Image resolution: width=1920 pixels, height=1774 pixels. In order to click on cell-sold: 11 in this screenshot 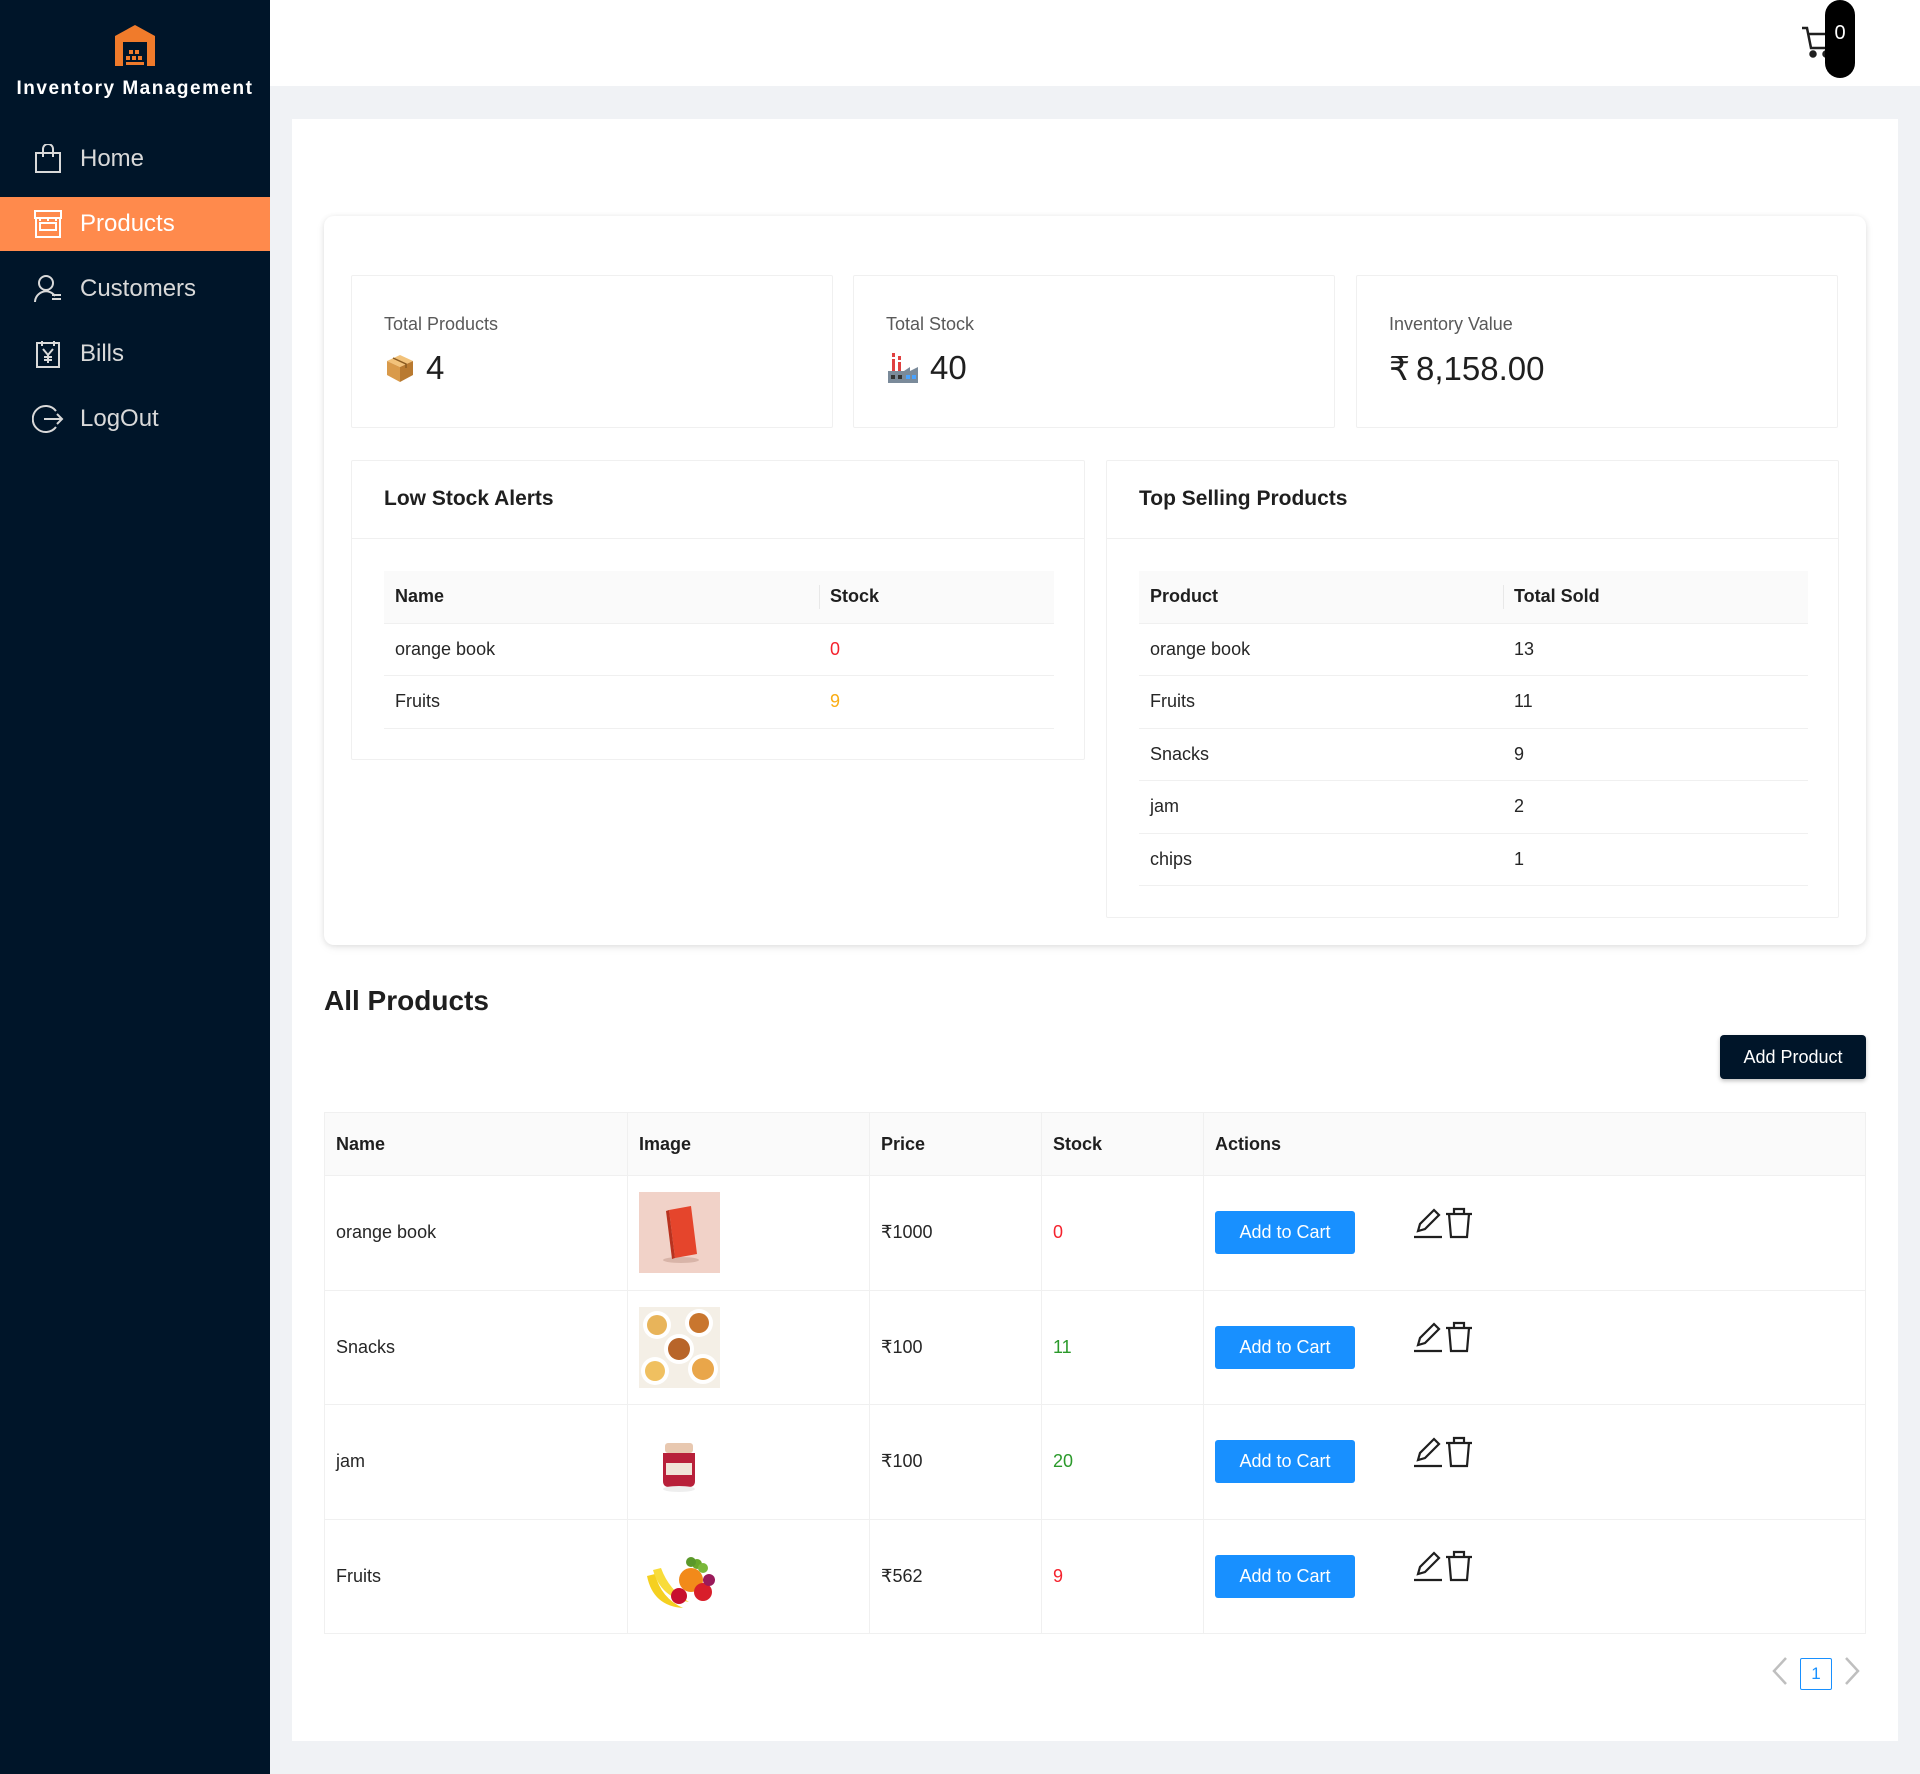, I will do `click(1655, 702)`.